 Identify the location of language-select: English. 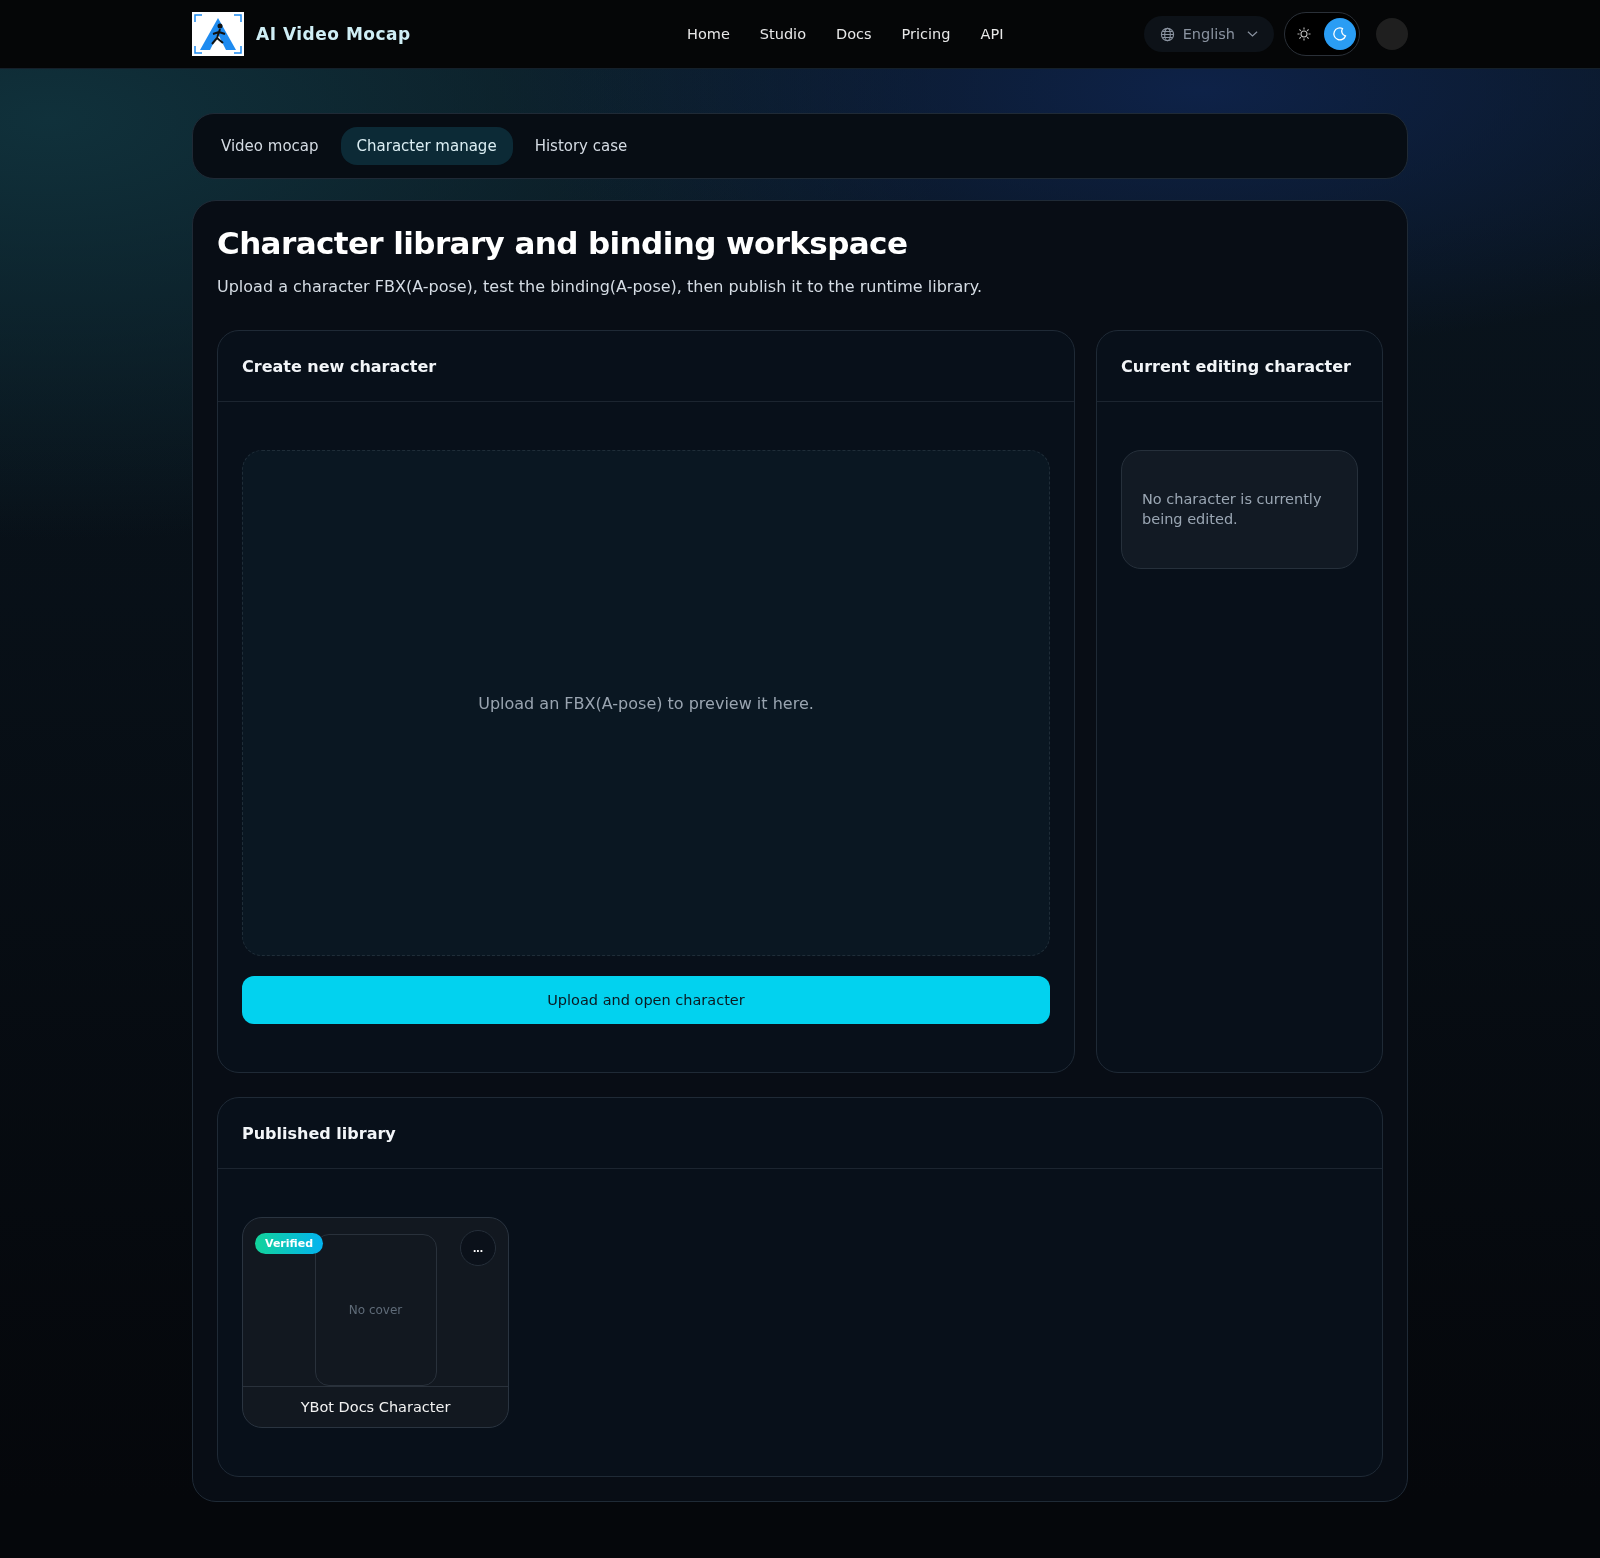
(1208, 34).